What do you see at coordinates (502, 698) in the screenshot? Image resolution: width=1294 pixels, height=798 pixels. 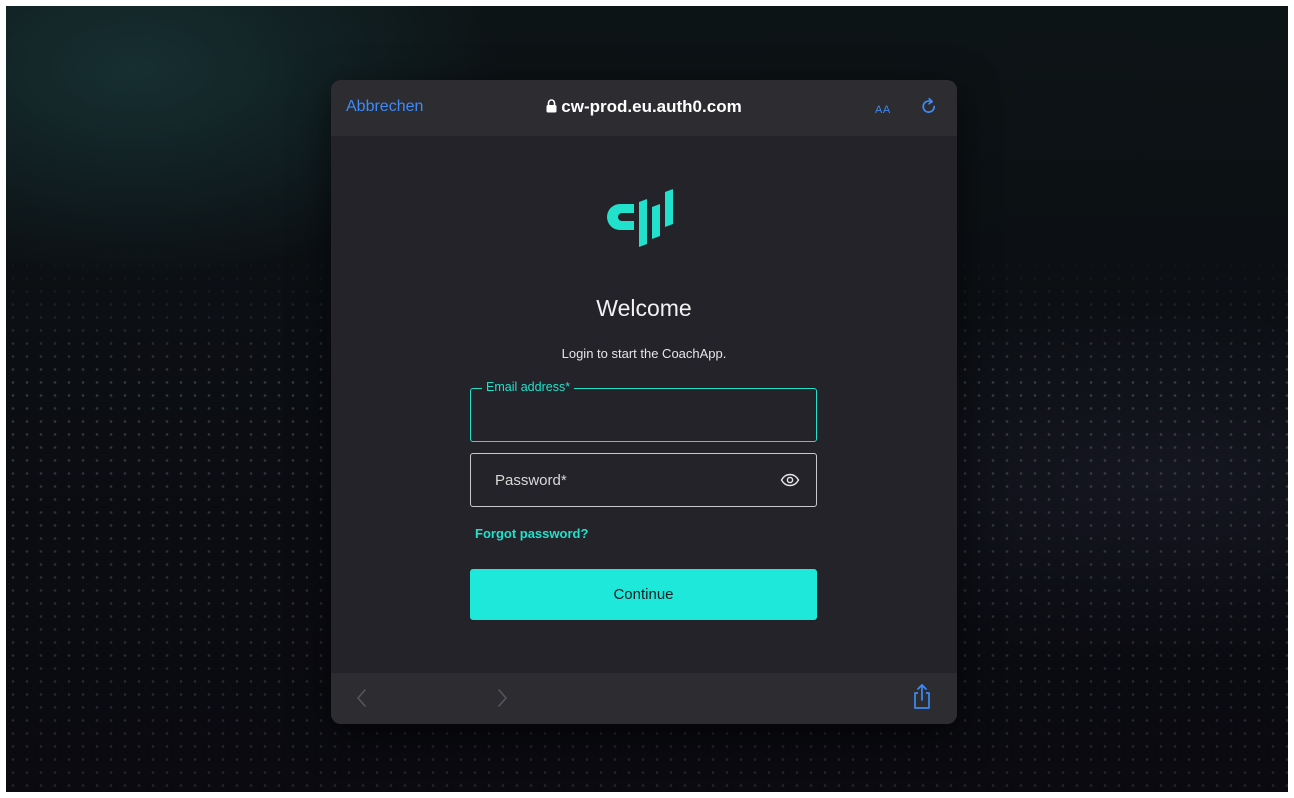 I see `chevron-right-icon` at bounding box center [502, 698].